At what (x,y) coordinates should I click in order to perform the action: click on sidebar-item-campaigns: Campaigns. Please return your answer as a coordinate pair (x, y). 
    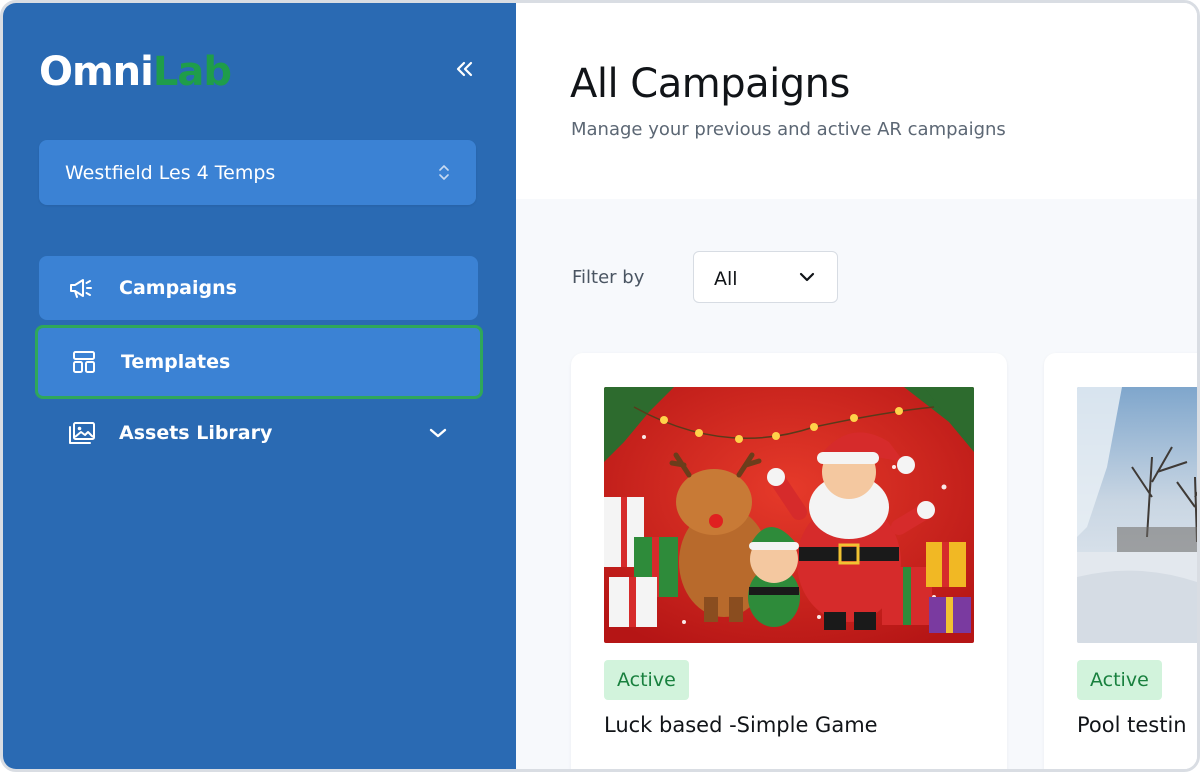
    Looking at the image, I should click on (258, 288).